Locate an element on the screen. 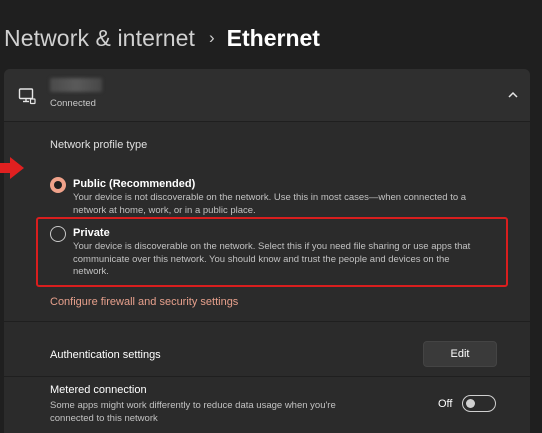 The height and width of the screenshot is (433, 542). metered-connection-title: Metered connection is located at coordinates (98, 390).